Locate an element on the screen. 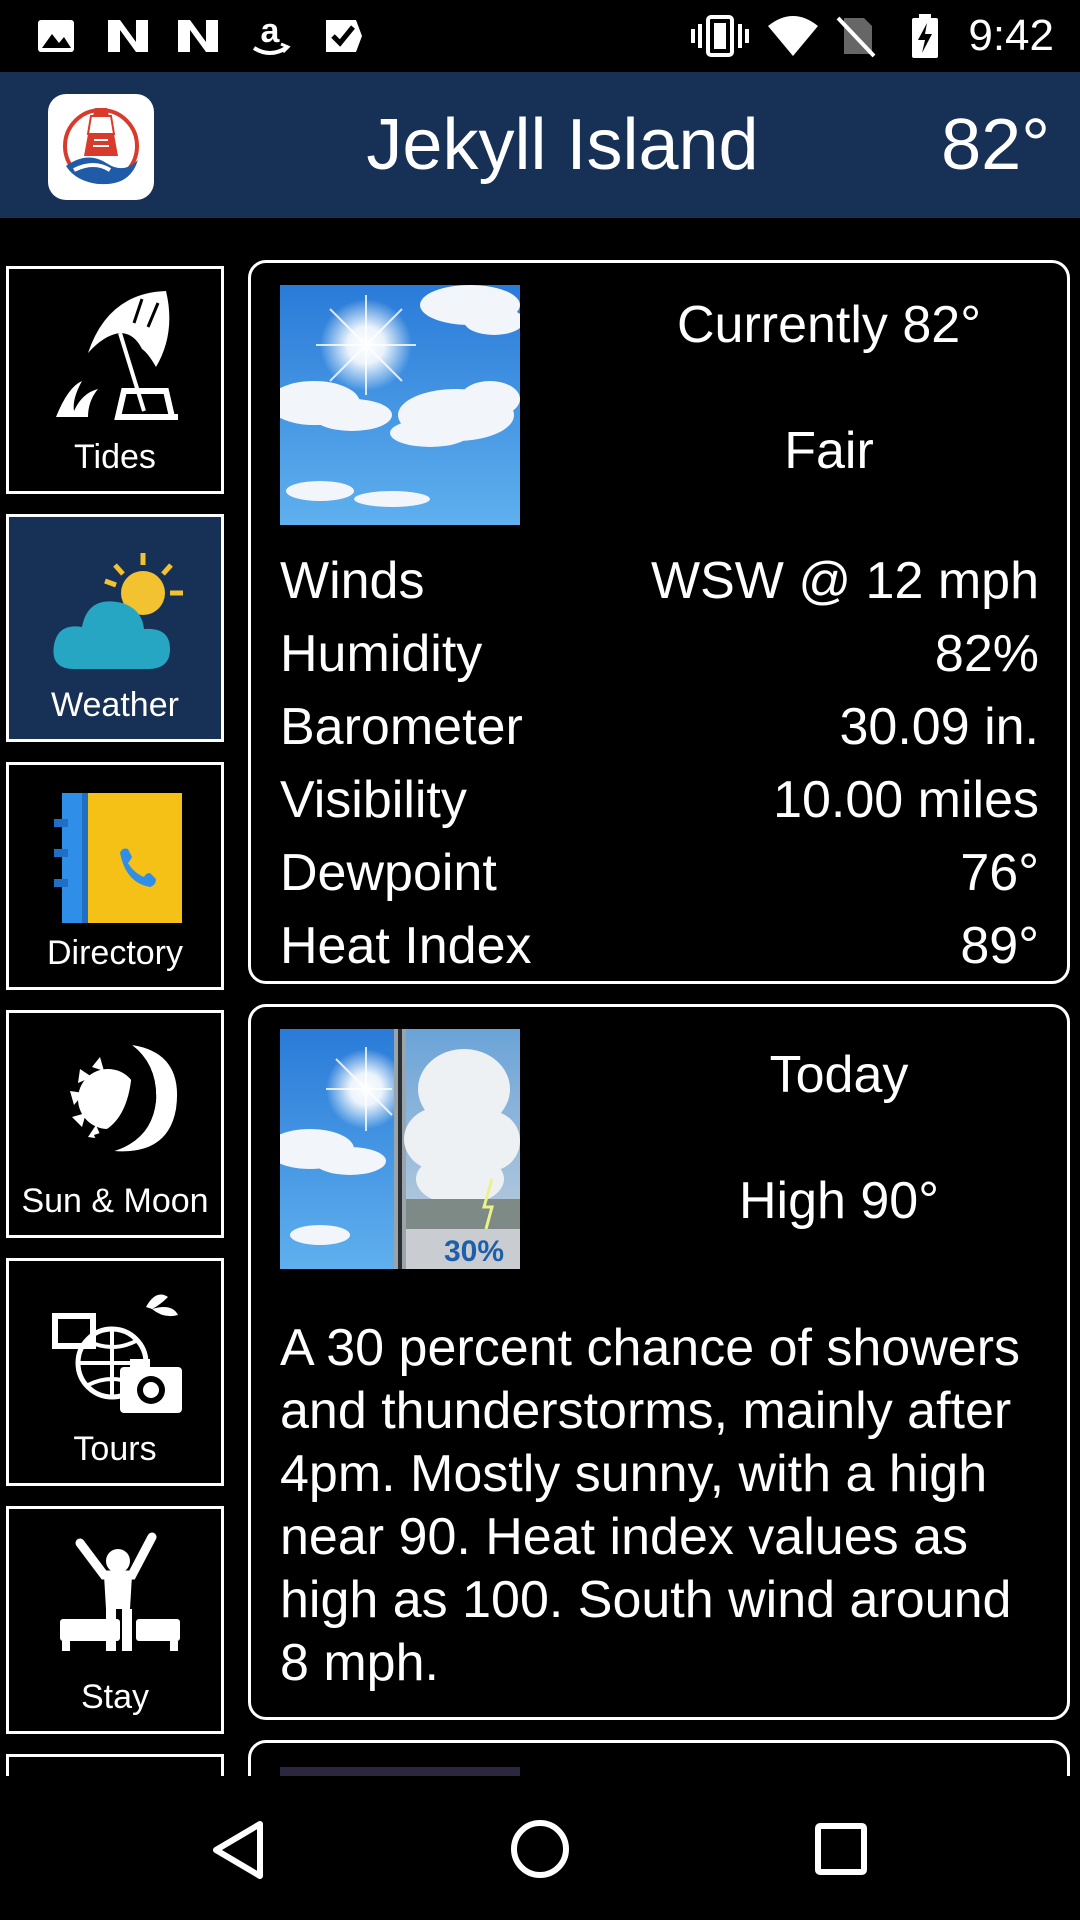 The image size is (1080, 1920). vibrate-icon is located at coordinates (720, 36).